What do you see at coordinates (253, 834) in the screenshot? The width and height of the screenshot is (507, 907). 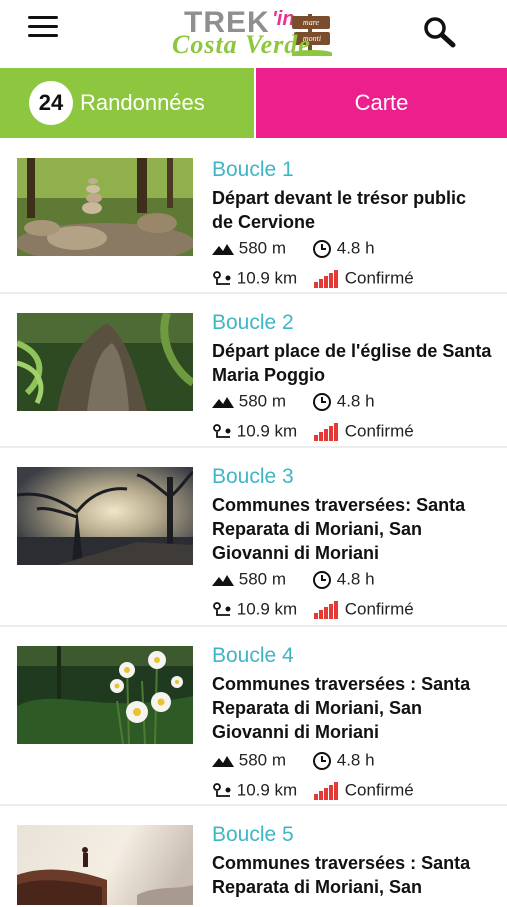 I see `hike-title: Boucle 5` at bounding box center [253, 834].